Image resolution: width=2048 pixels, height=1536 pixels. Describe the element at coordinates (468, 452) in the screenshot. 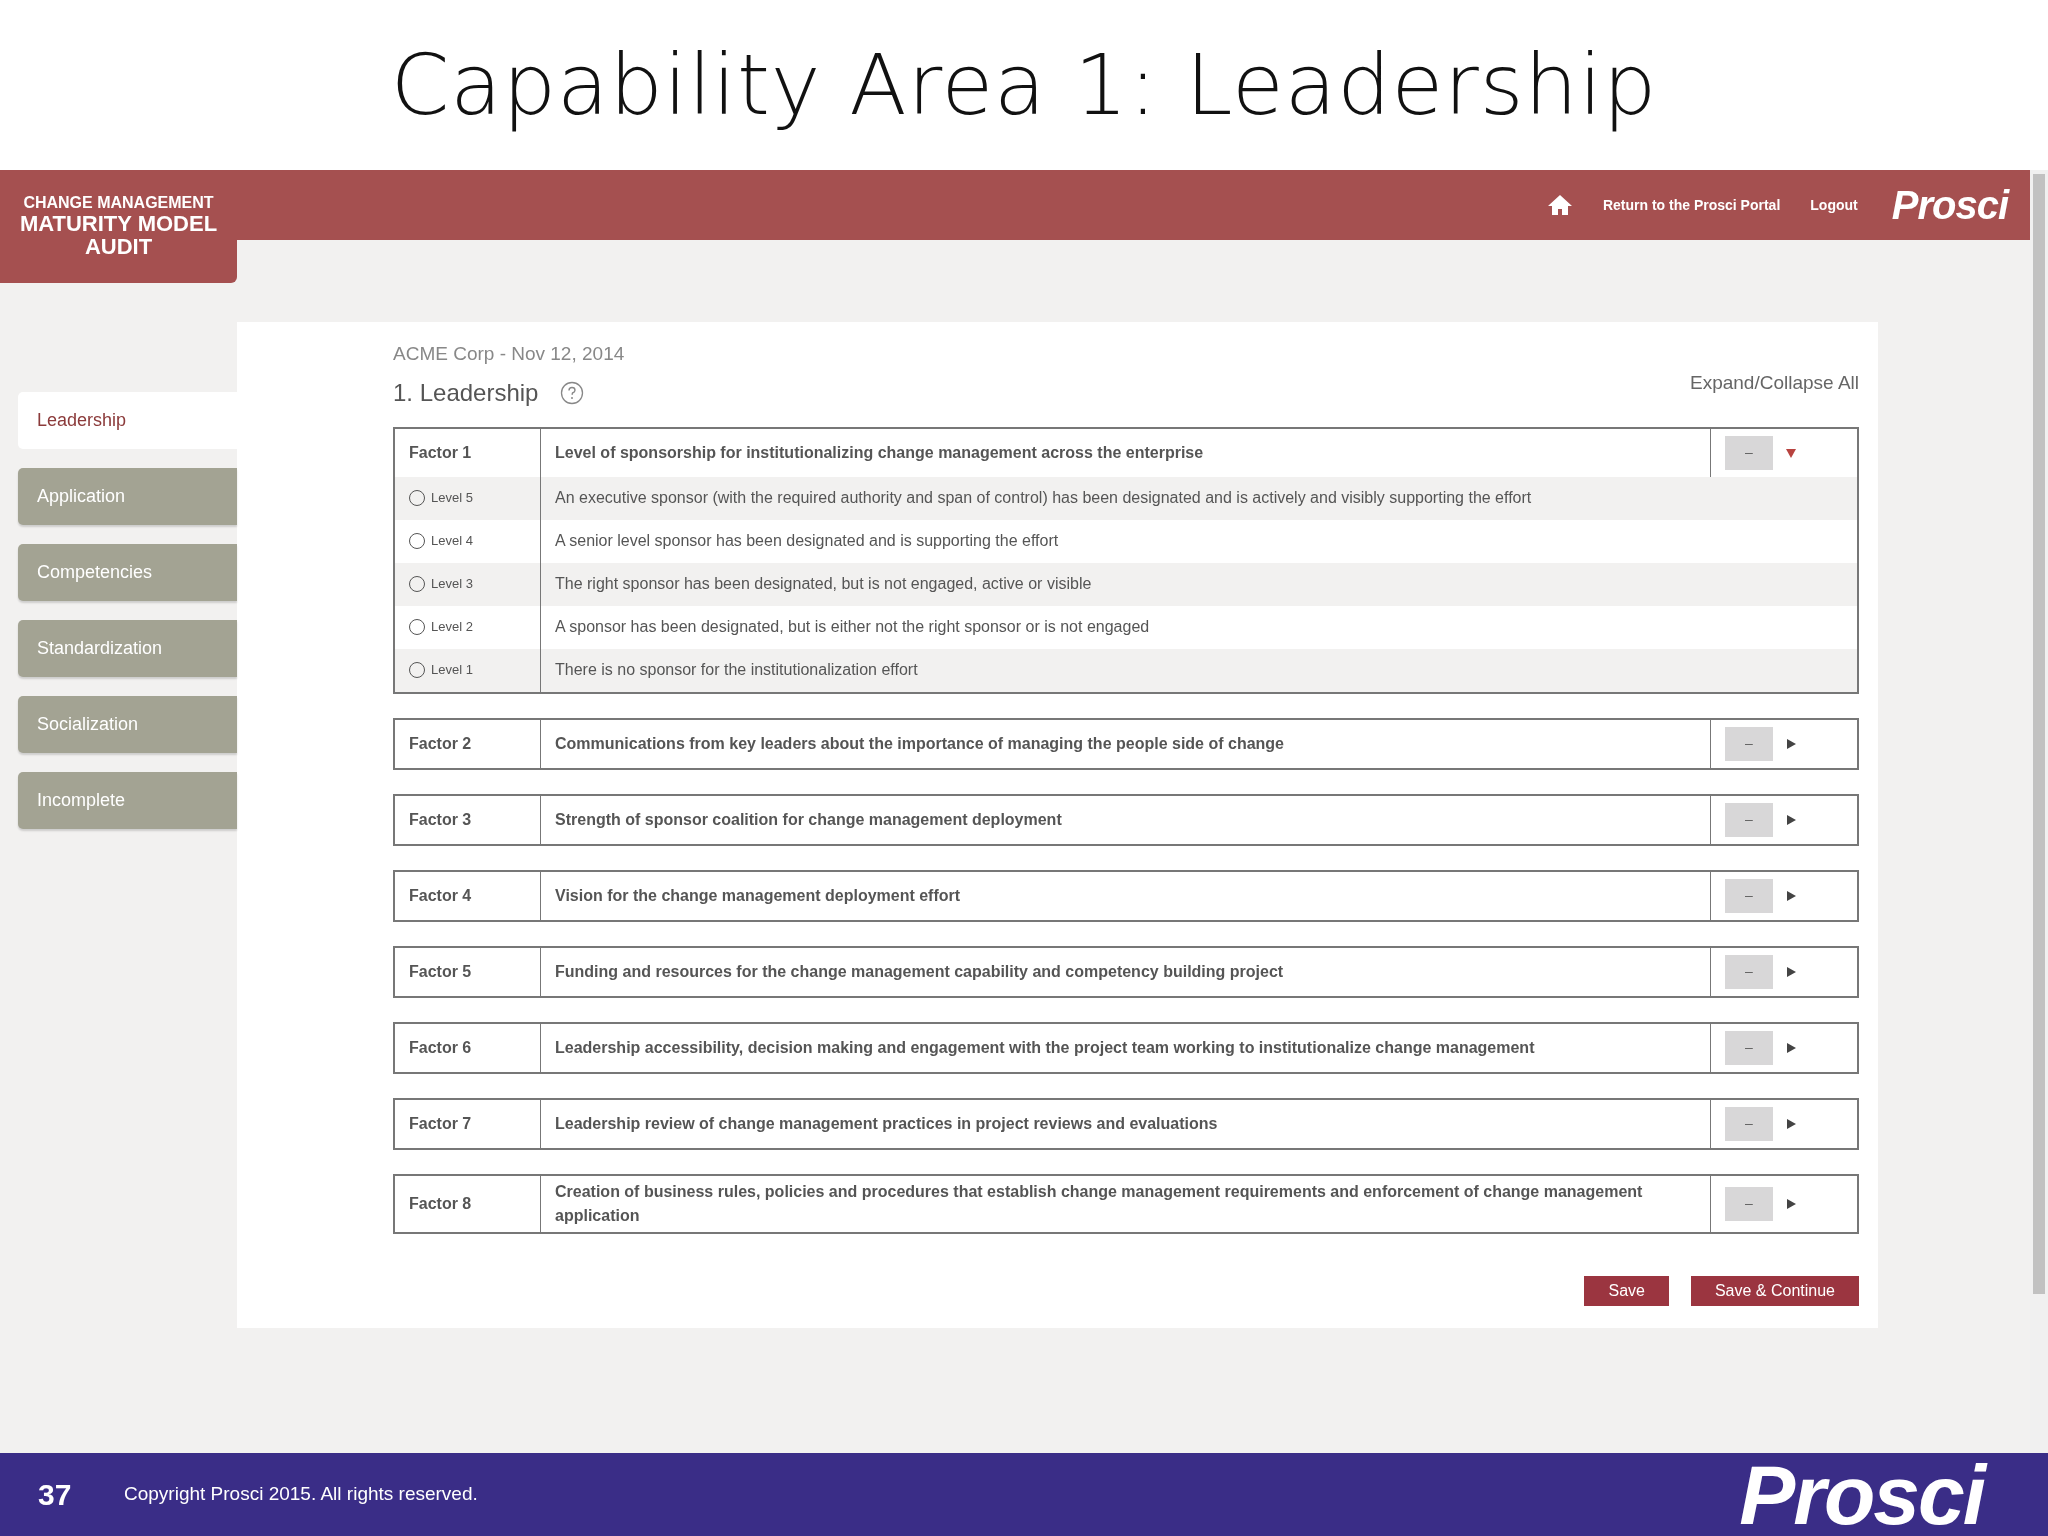

I see `factor-label: Factor 1` at that location.